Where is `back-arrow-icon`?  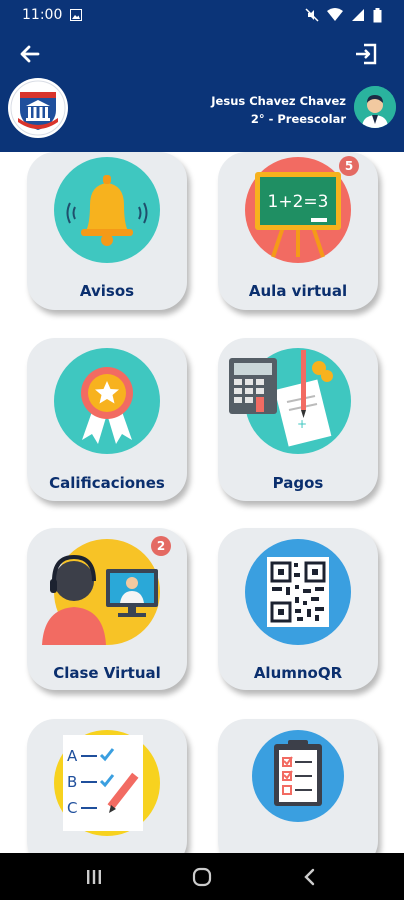
back-arrow-icon is located at coordinates (30, 54).